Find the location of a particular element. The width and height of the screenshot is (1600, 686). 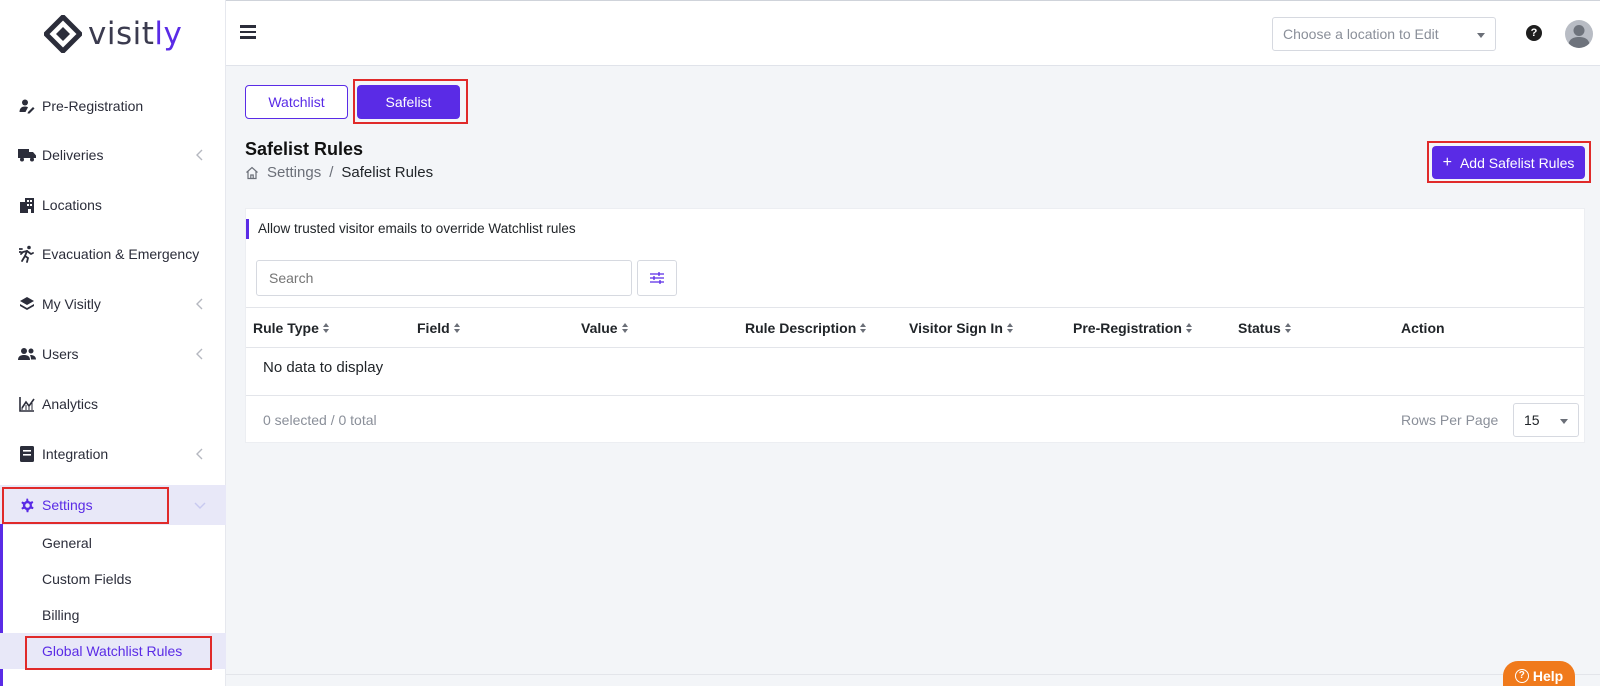

footer-divider is located at coordinates (913, 674).